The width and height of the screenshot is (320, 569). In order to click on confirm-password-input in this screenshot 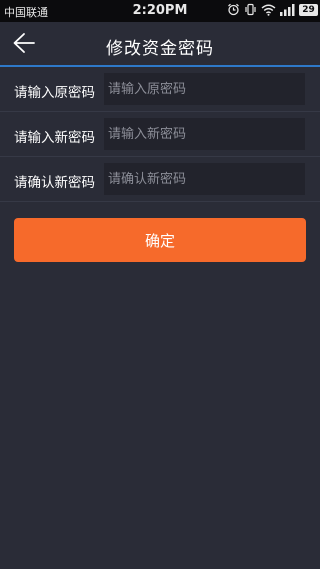, I will do `click(204, 179)`.